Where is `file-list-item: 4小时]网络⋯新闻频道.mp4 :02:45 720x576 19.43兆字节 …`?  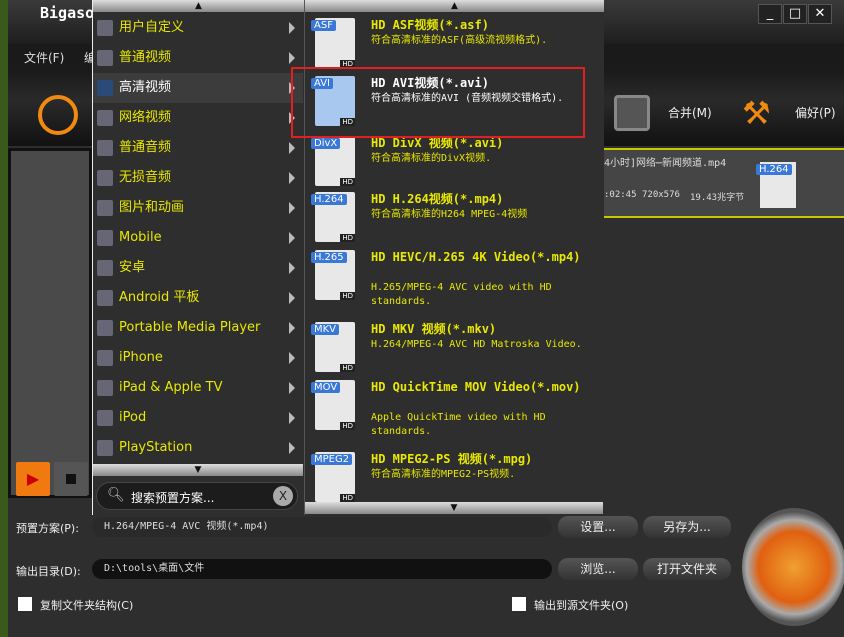
file-list-item: 4小时]网络⋯新闻频道.mp4 :02:45 720x576 19.43兆字节 … is located at coordinates (724, 183).